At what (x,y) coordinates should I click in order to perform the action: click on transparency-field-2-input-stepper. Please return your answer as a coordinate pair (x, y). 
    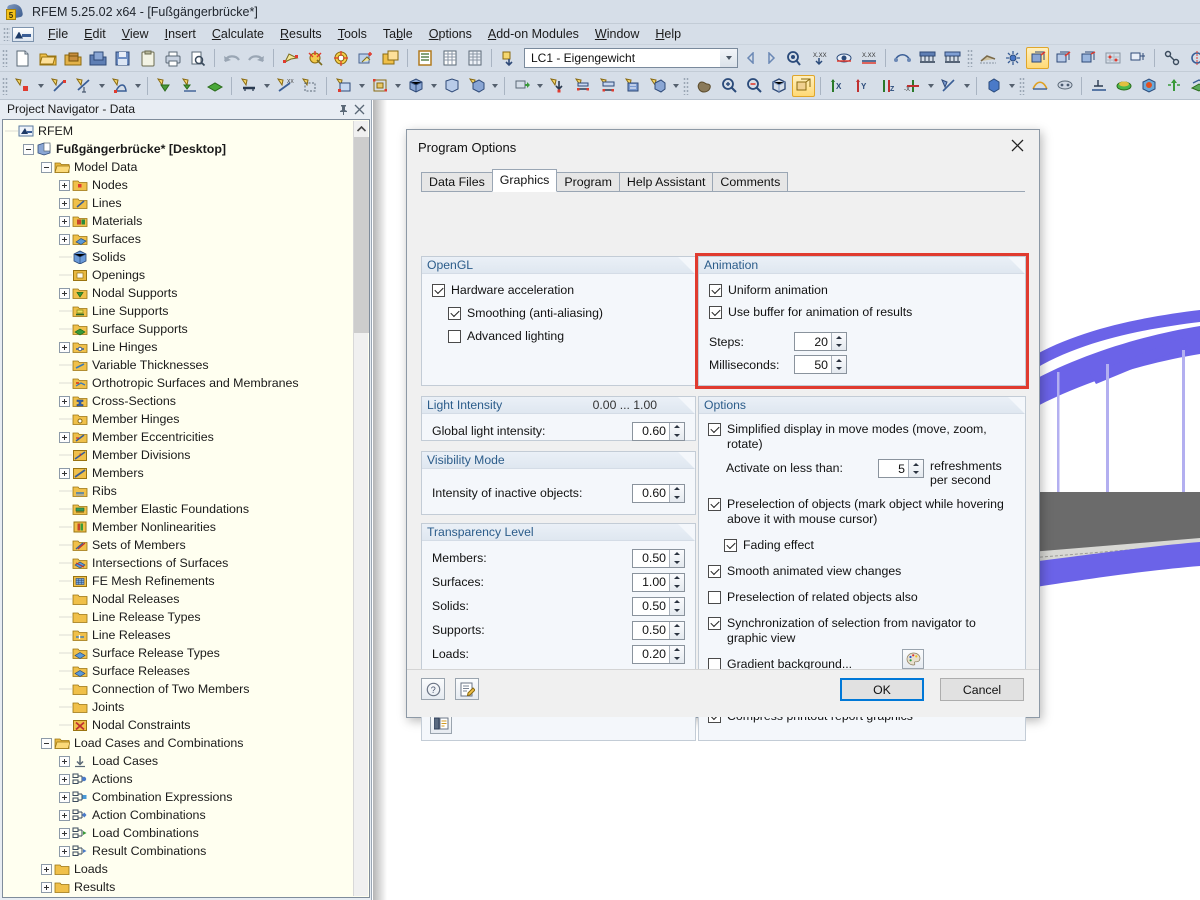
    Looking at the image, I should click on (676, 606).